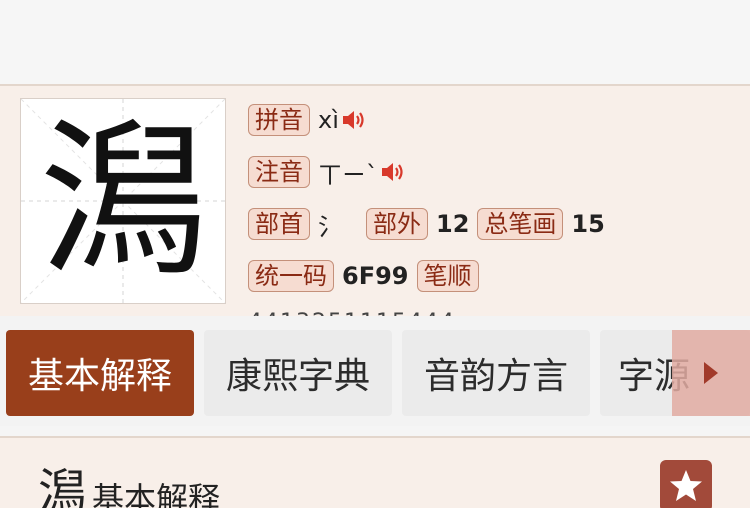 Image resolution: width=750 pixels, height=508 pixels. Describe the element at coordinates (588, 224) in the screenshot. I see `total-strokes-value: 15` at that location.